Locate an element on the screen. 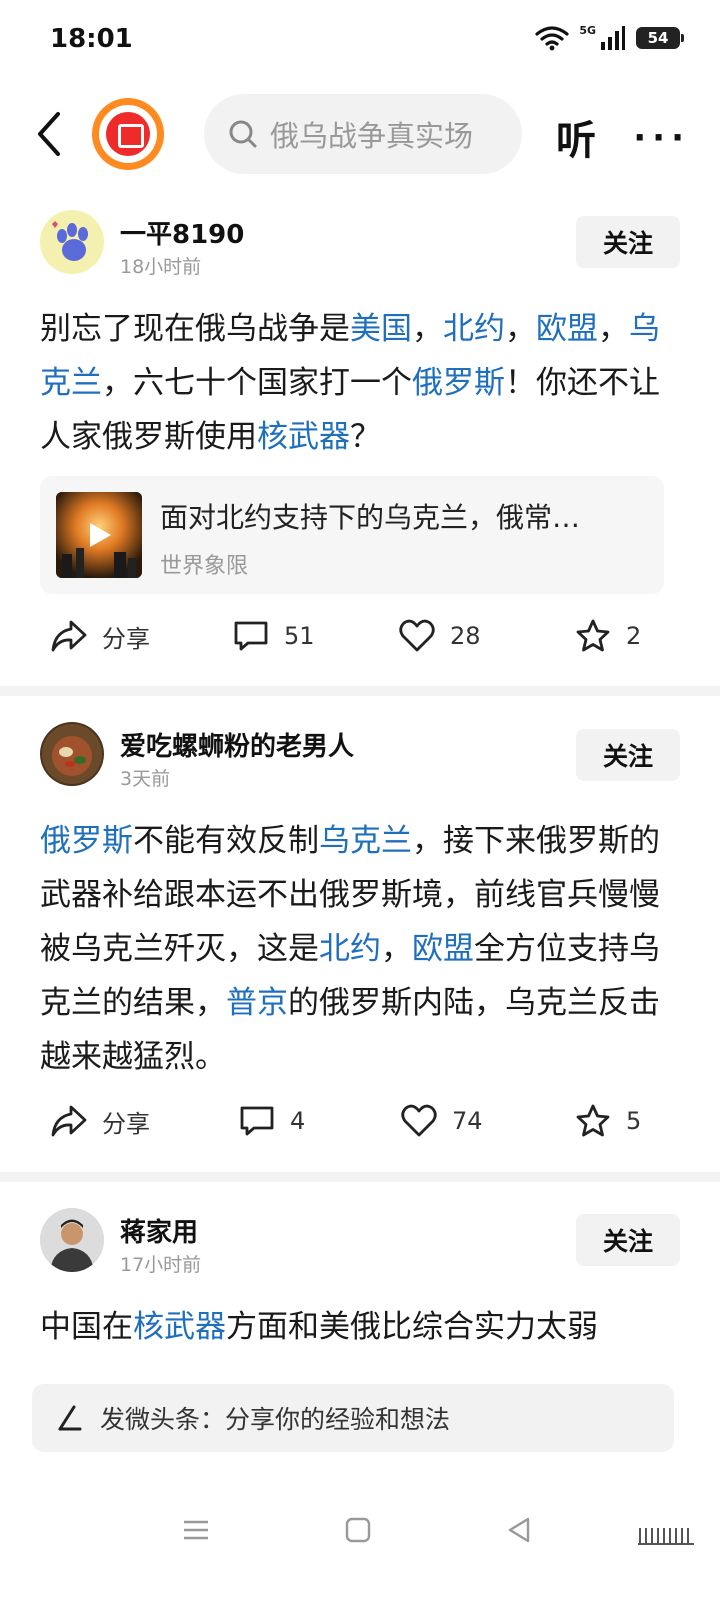 The image size is (720, 1604). post-actions: 分享 51 28 2 is located at coordinates (360, 636).